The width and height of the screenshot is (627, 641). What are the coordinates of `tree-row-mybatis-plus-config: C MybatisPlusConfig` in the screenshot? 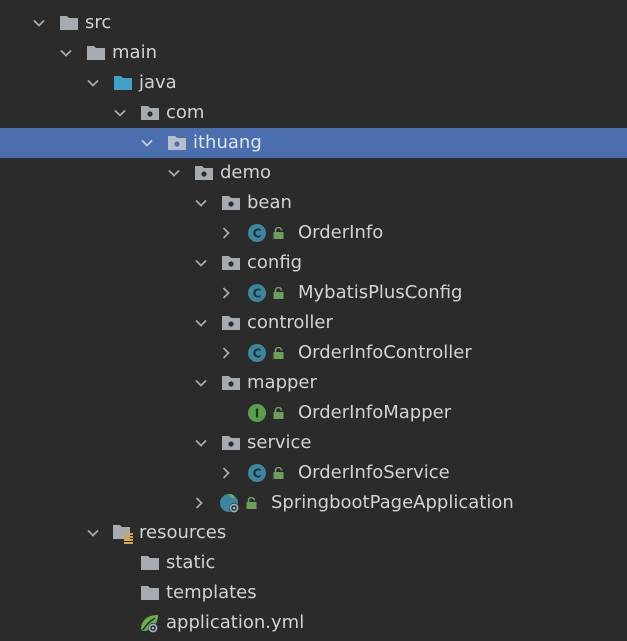 It's located at (313, 293).